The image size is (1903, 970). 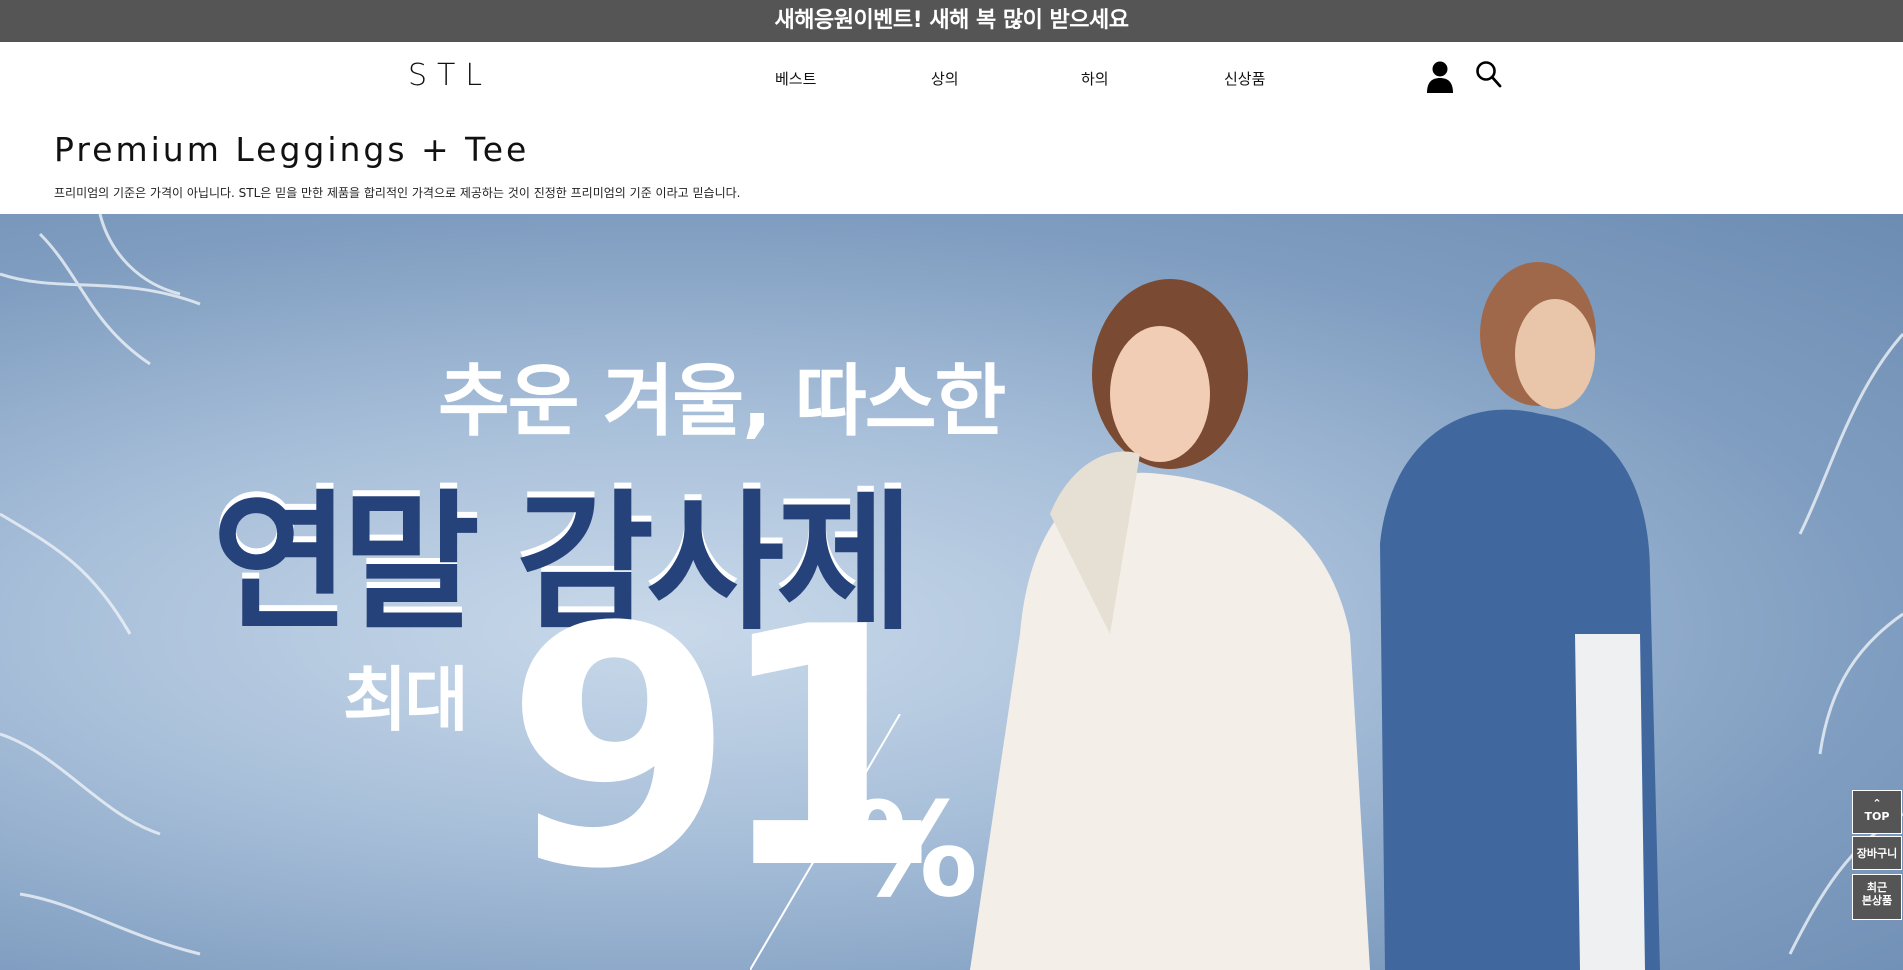 What do you see at coordinates (292, 149) in the screenshot?
I see `page-title: Premium Leggings + Tee` at bounding box center [292, 149].